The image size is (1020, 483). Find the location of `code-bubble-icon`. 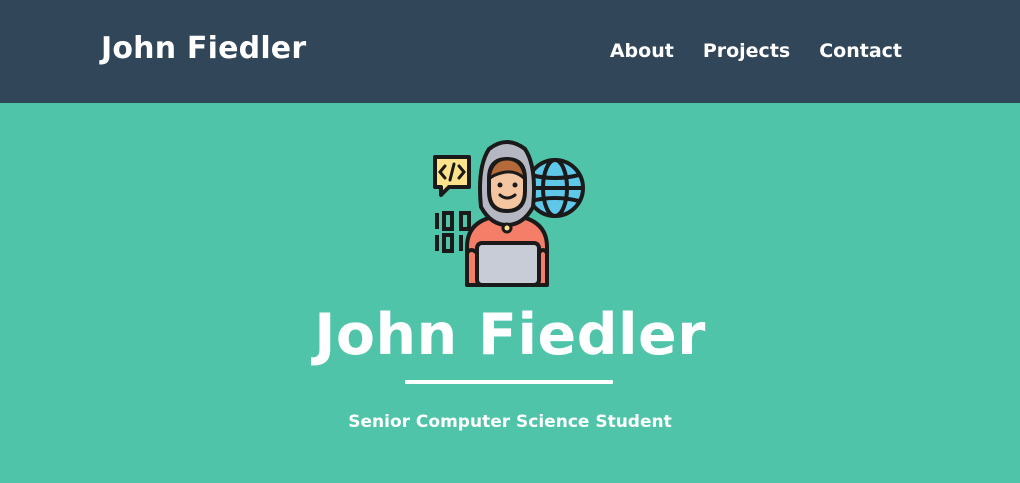

code-bubble-icon is located at coordinates (452, 176).